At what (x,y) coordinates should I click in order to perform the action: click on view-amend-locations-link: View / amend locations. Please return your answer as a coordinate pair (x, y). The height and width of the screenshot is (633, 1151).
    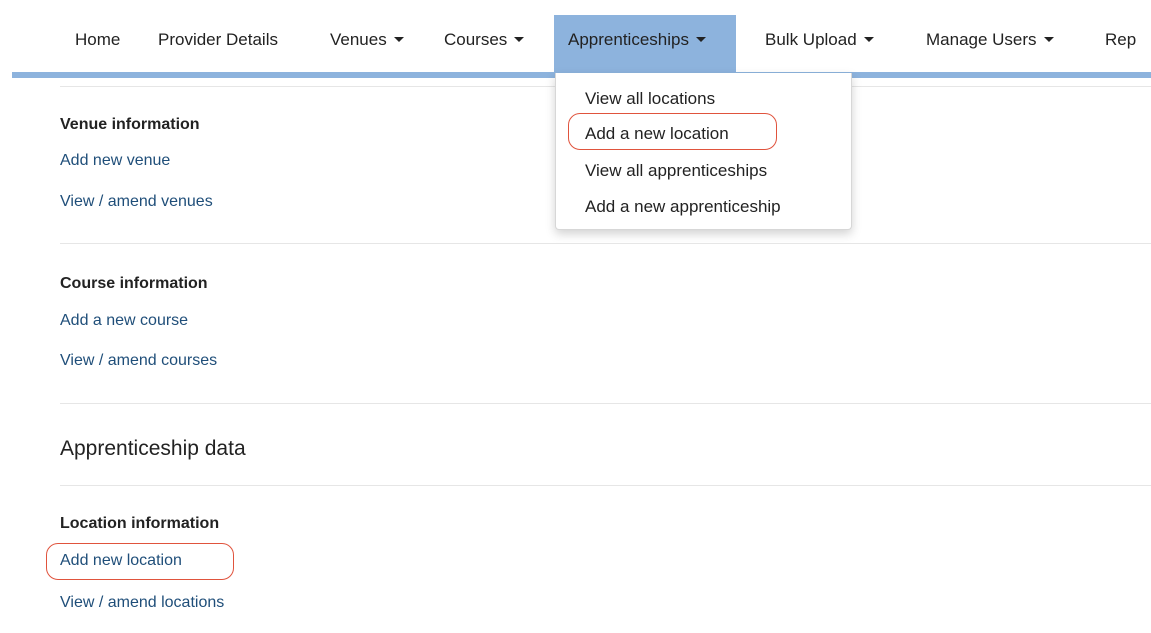
    Looking at the image, I should click on (142, 603).